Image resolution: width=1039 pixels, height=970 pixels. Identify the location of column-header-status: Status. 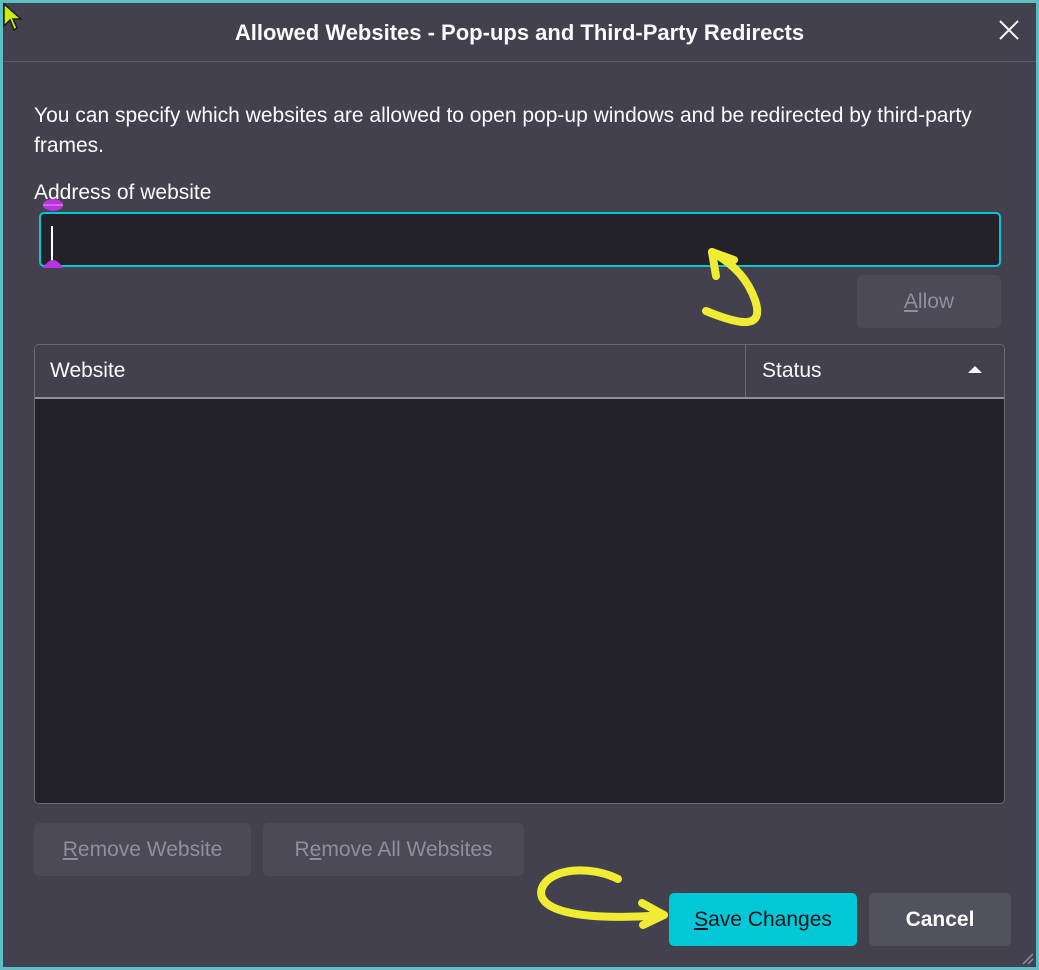
(875, 371).